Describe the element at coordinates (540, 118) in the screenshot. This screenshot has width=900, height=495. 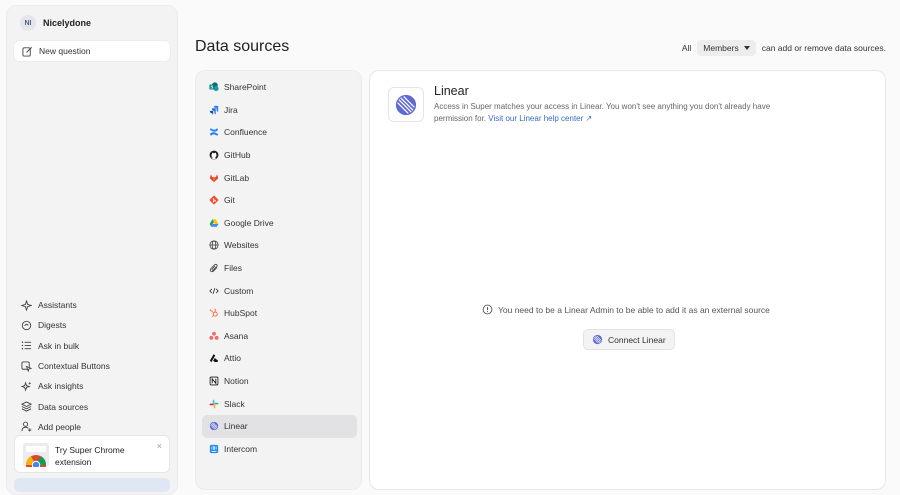
I see `help-center-link: Visit our Linear help center ↗` at that location.